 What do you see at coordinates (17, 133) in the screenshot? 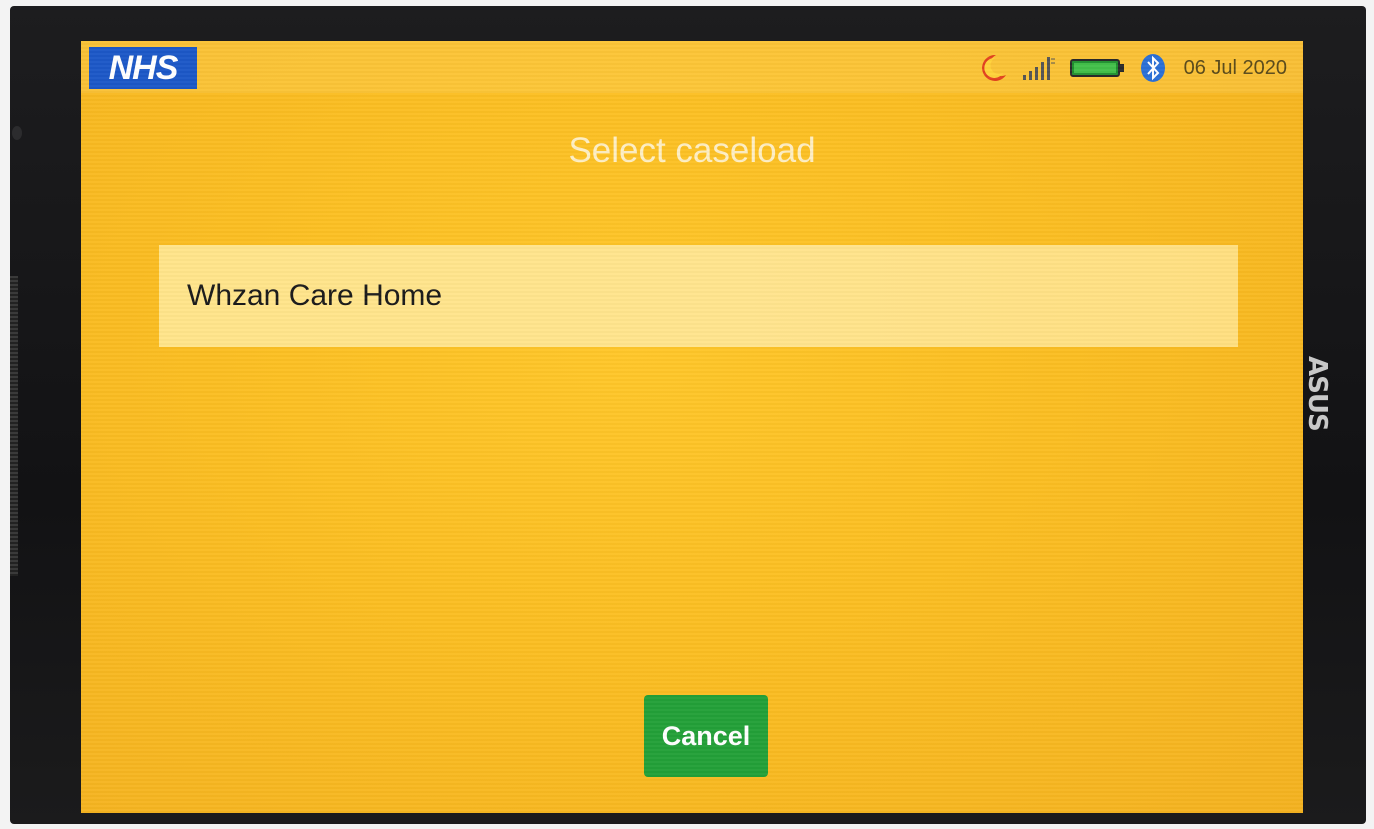
I see `camera-dot` at bounding box center [17, 133].